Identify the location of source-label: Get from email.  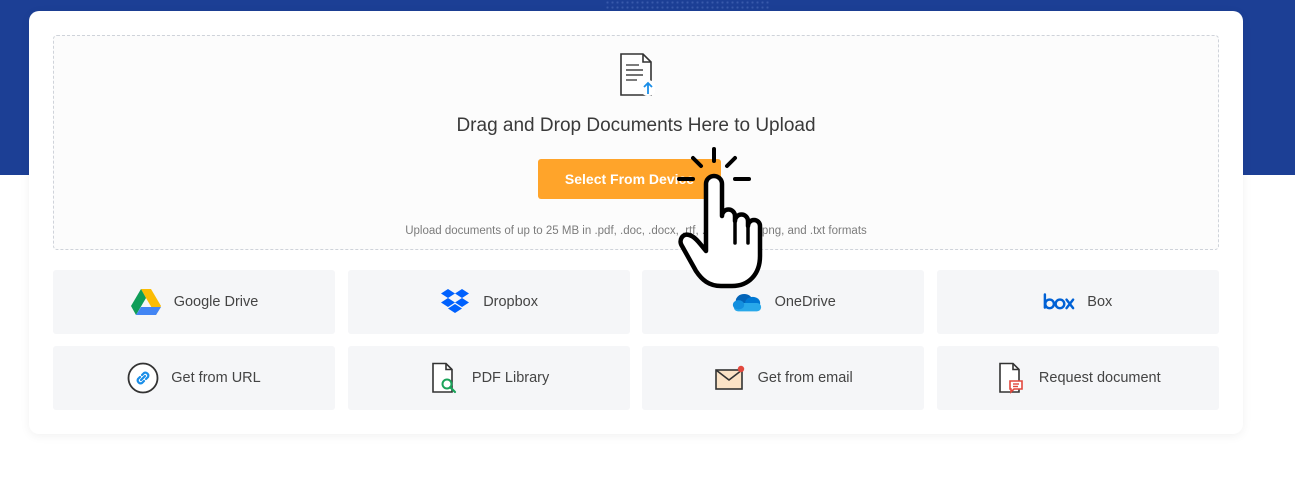
(805, 378).